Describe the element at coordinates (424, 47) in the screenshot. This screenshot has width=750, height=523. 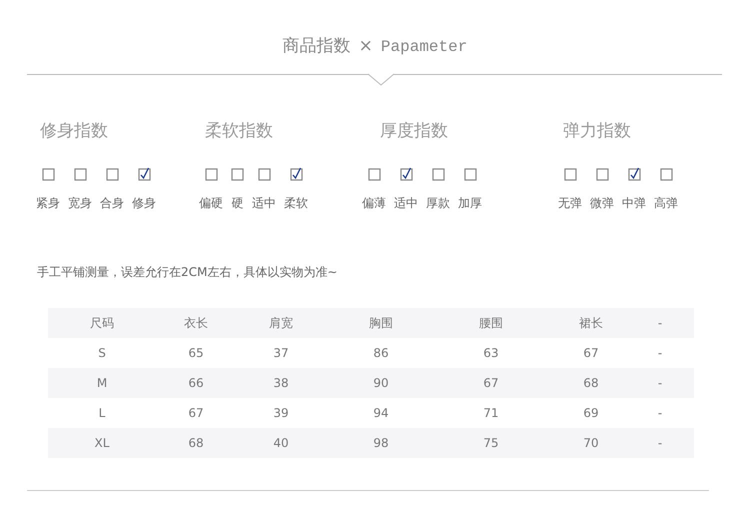
I see `section-subtitle: Papameter` at that location.